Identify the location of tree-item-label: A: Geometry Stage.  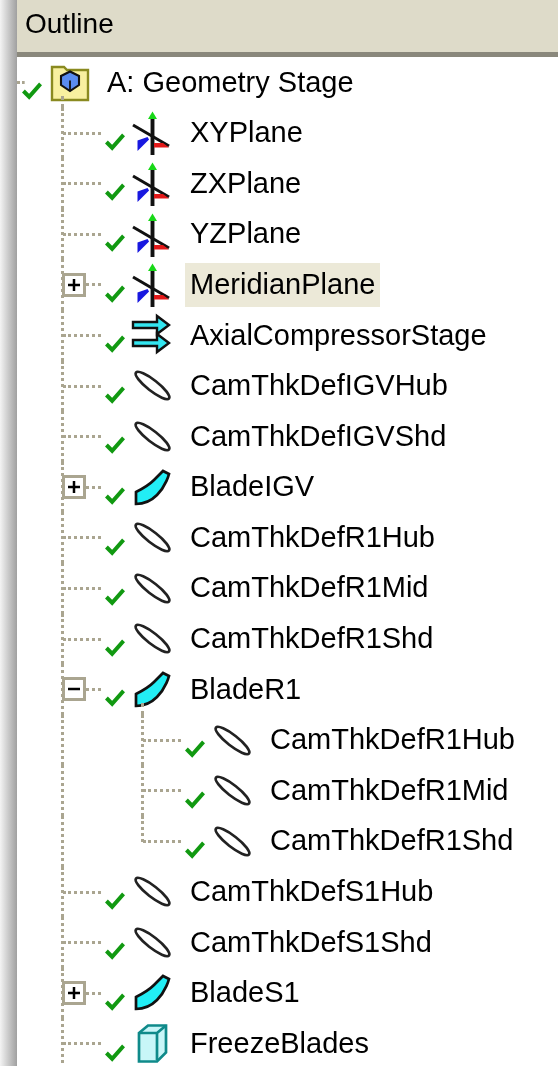
(230, 82).